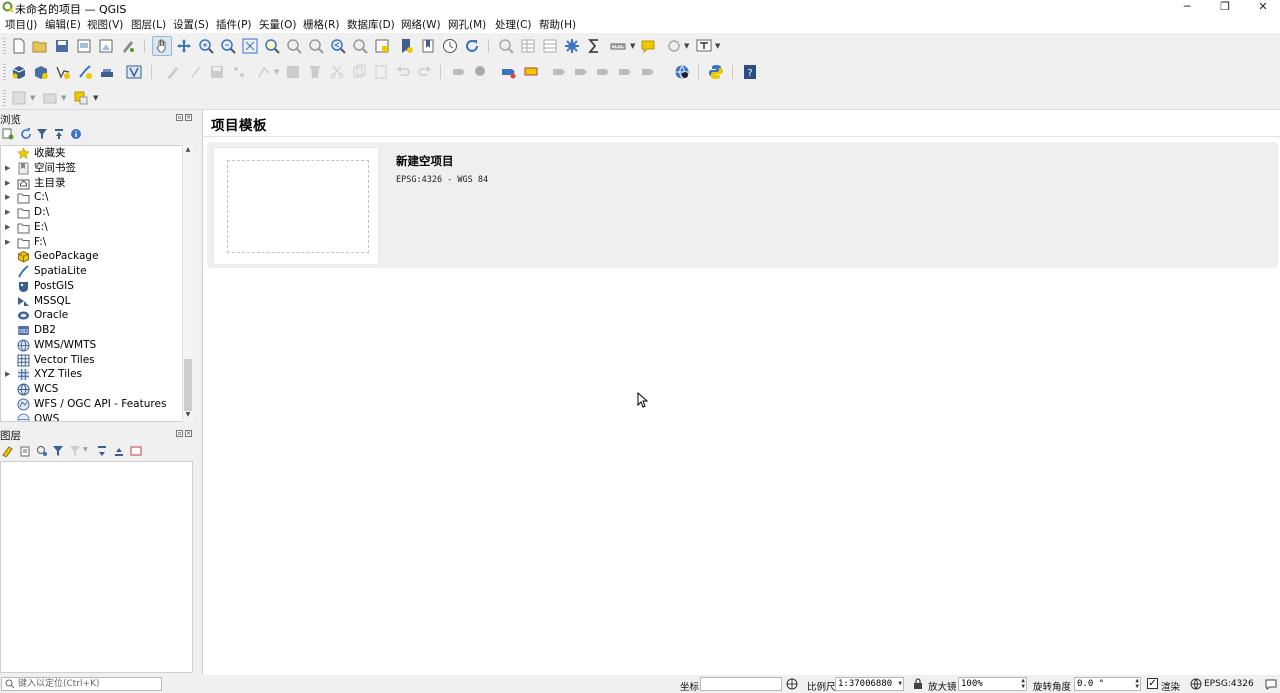 The height and width of the screenshot is (693, 1280). Describe the element at coordinates (91, 271) in the screenshot. I see `browser-item-spatialite: SpatiaLite` at that location.